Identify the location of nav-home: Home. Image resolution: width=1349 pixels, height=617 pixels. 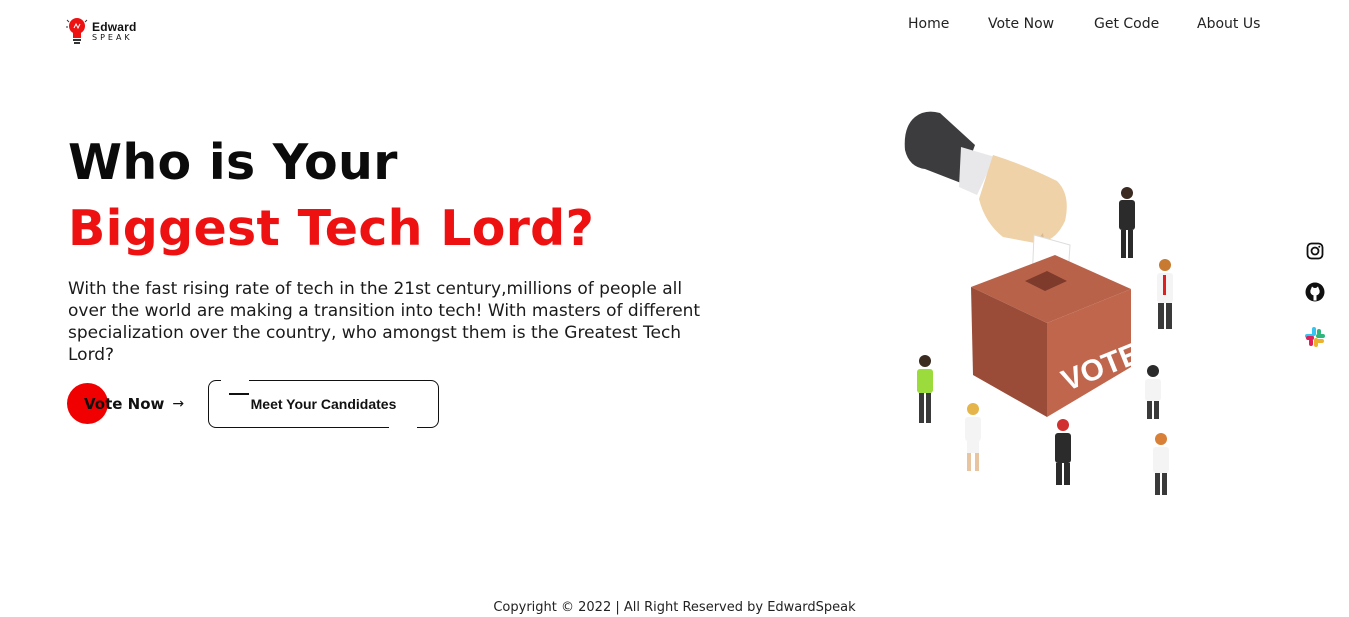
(928, 24).